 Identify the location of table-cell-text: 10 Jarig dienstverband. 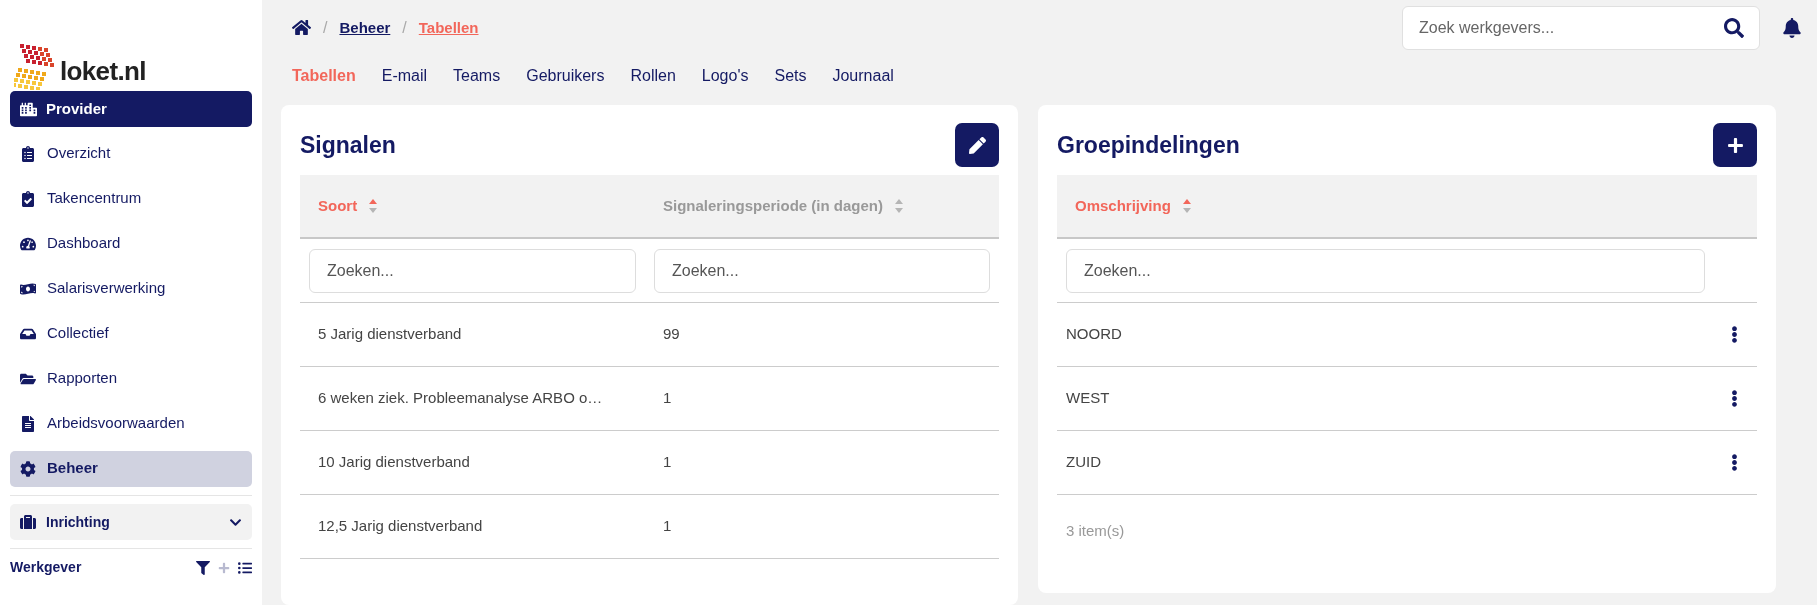
(394, 462).